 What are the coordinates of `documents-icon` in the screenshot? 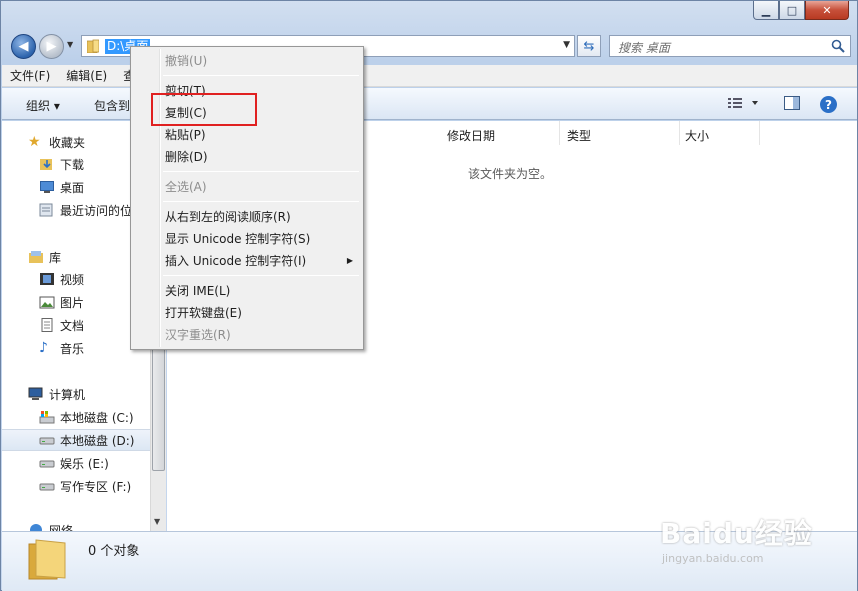 It's located at (47, 325).